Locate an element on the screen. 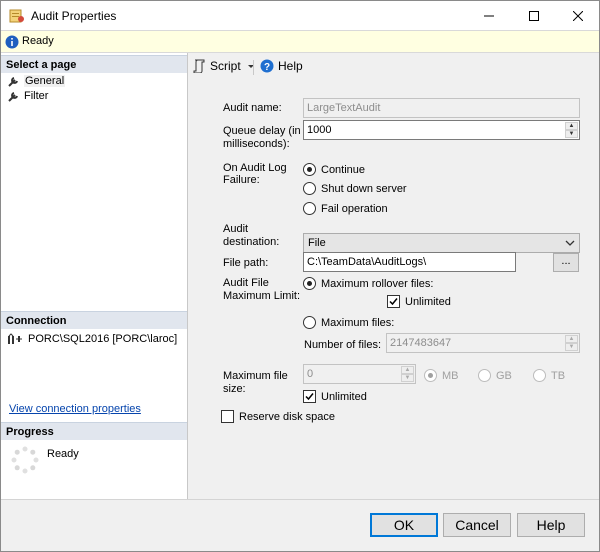 This screenshot has height=552, width=600. queue-delay-value: 1000 is located at coordinates (319, 130).